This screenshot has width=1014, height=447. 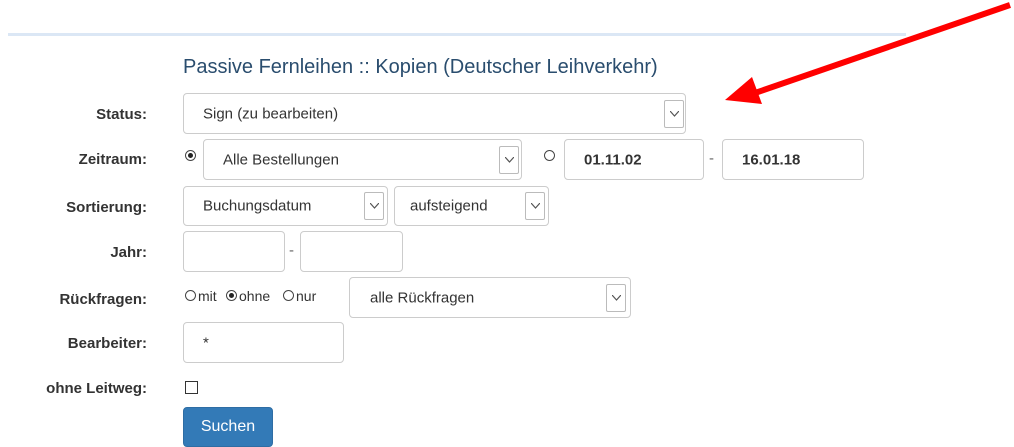 I want to click on year-from-input, so click(x=234, y=251).